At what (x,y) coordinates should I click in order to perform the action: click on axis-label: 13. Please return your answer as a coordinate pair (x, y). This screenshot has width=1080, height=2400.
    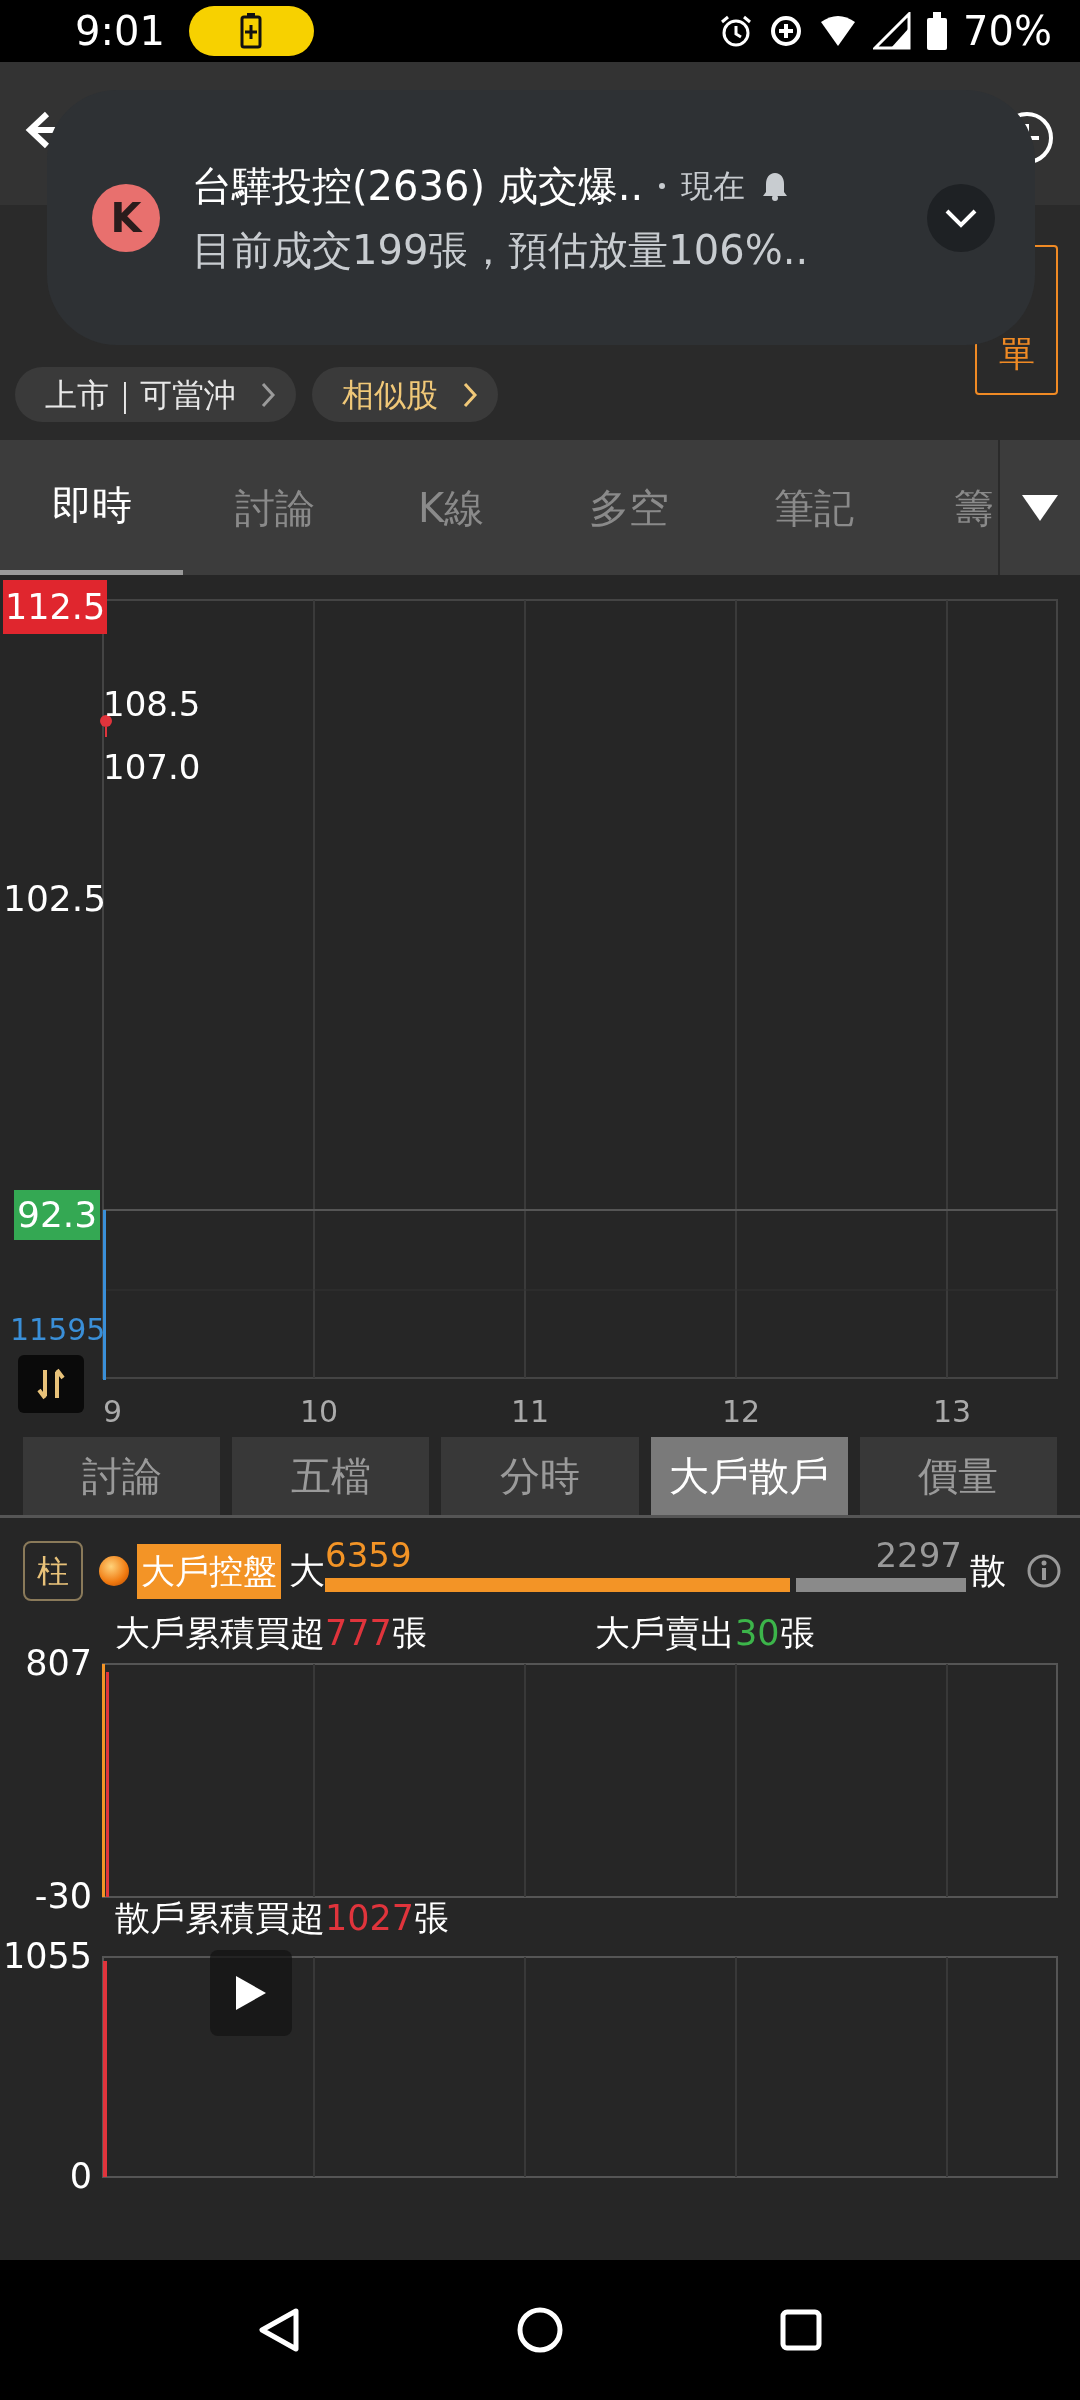
    Looking at the image, I should click on (952, 1412).